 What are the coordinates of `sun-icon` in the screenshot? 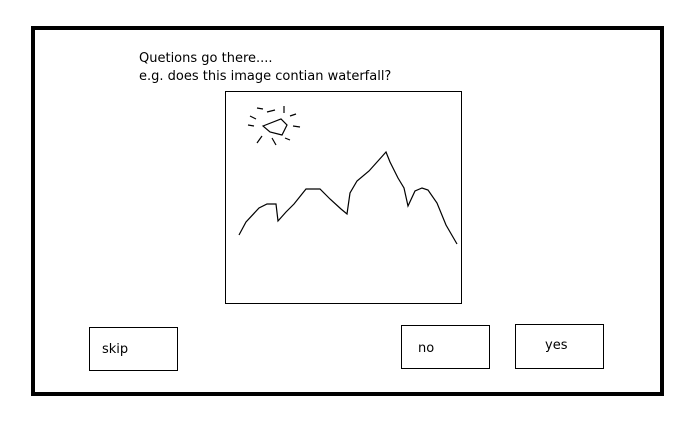 It's located at (274, 126).